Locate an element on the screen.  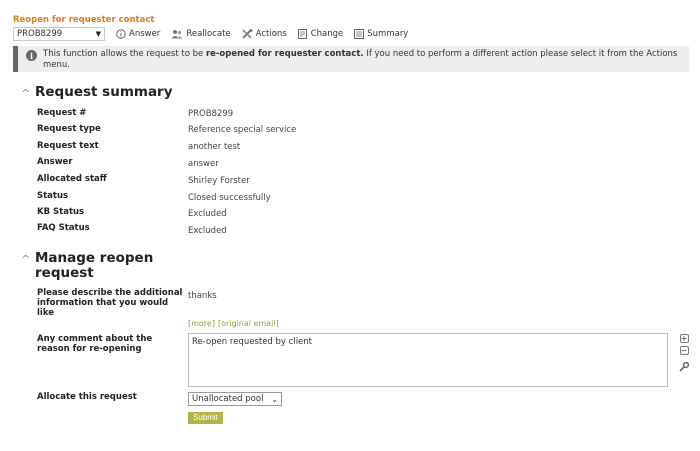
chevron-down-icon: ⌄ is located at coordinates (274, 399).